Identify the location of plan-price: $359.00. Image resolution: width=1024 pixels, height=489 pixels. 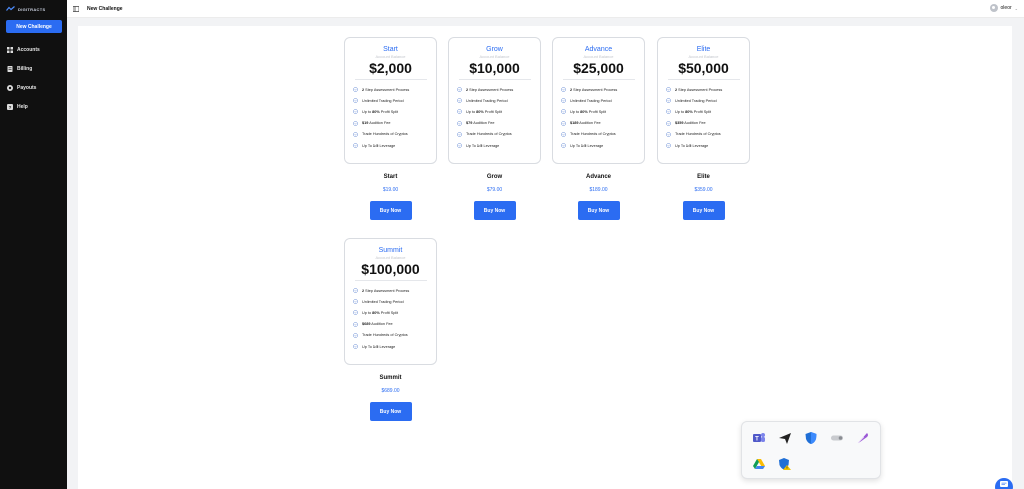
(703, 190).